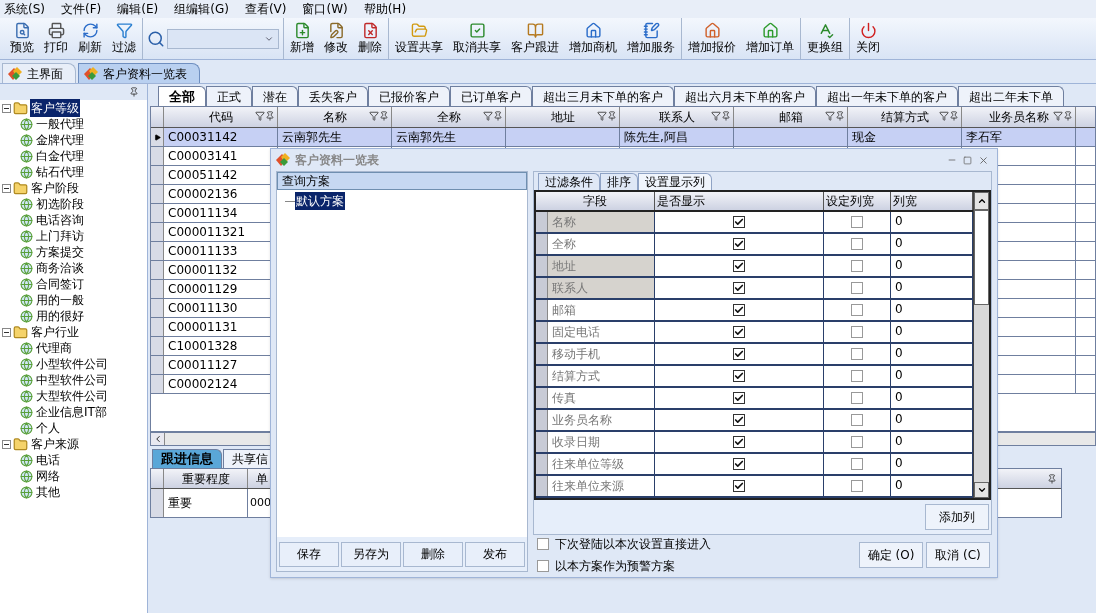 The width and height of the screenshot is (1096, 613). Describe the element at coordinates (1011, 96) in the screenshot. I see `customer-tab: 超出二年未下单` at that location.